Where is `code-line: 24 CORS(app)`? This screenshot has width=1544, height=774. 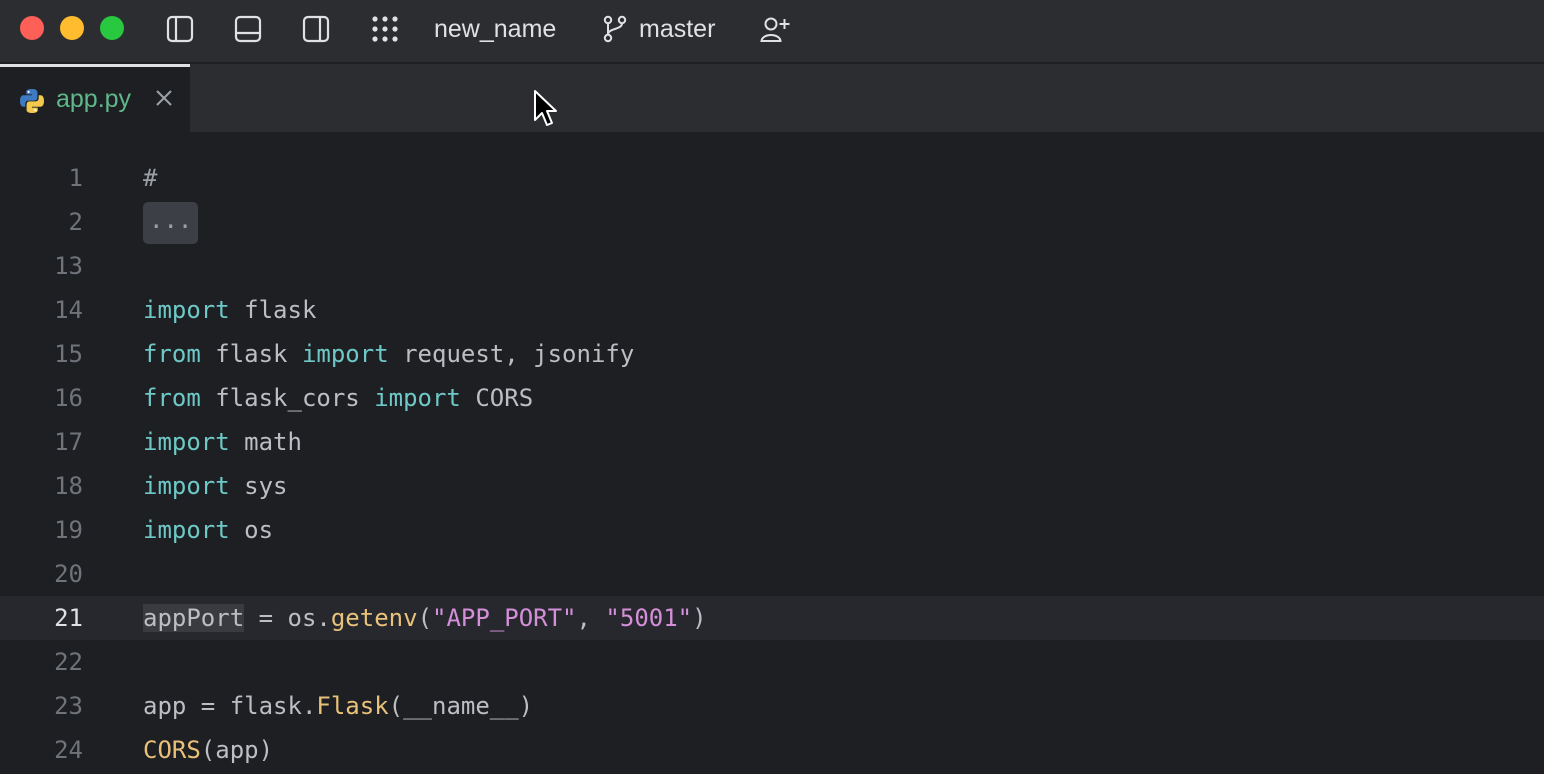
code-line: 24 CORS(app) is located at coordinates (772, 750).